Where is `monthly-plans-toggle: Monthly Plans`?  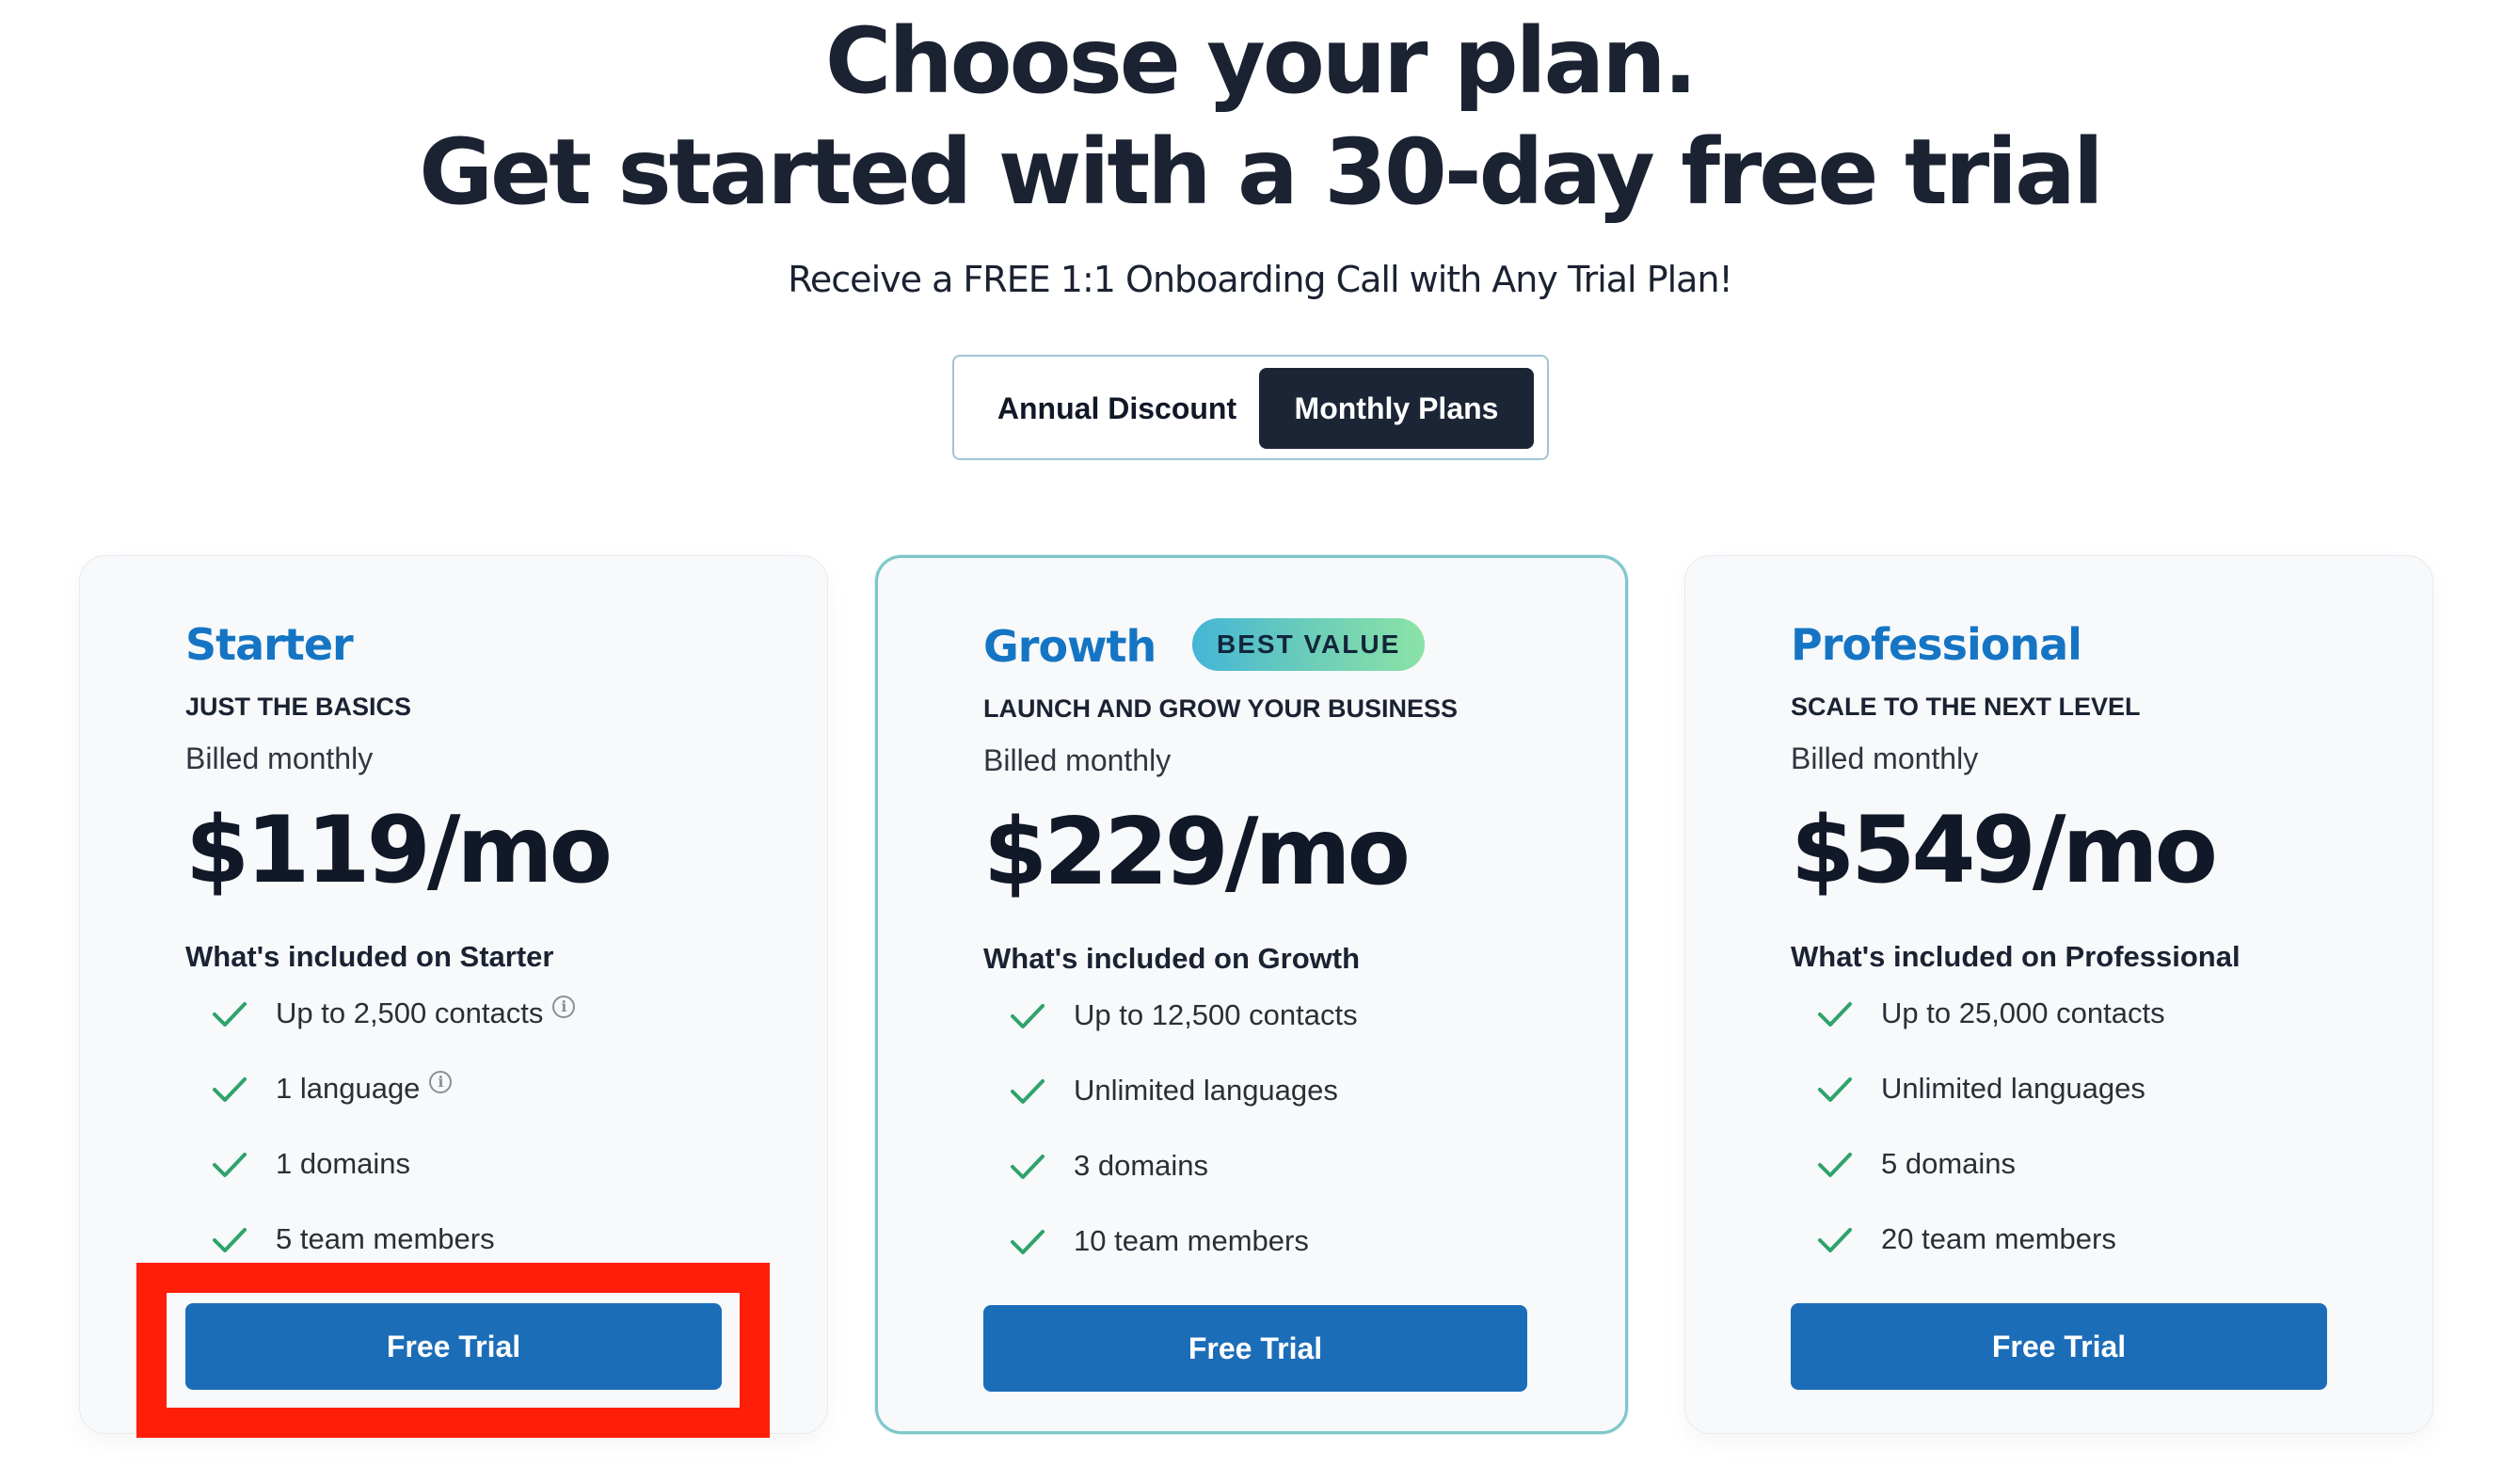
monthly-plans-toggle: Monthly Plans is located at coordinates (1396, 409).